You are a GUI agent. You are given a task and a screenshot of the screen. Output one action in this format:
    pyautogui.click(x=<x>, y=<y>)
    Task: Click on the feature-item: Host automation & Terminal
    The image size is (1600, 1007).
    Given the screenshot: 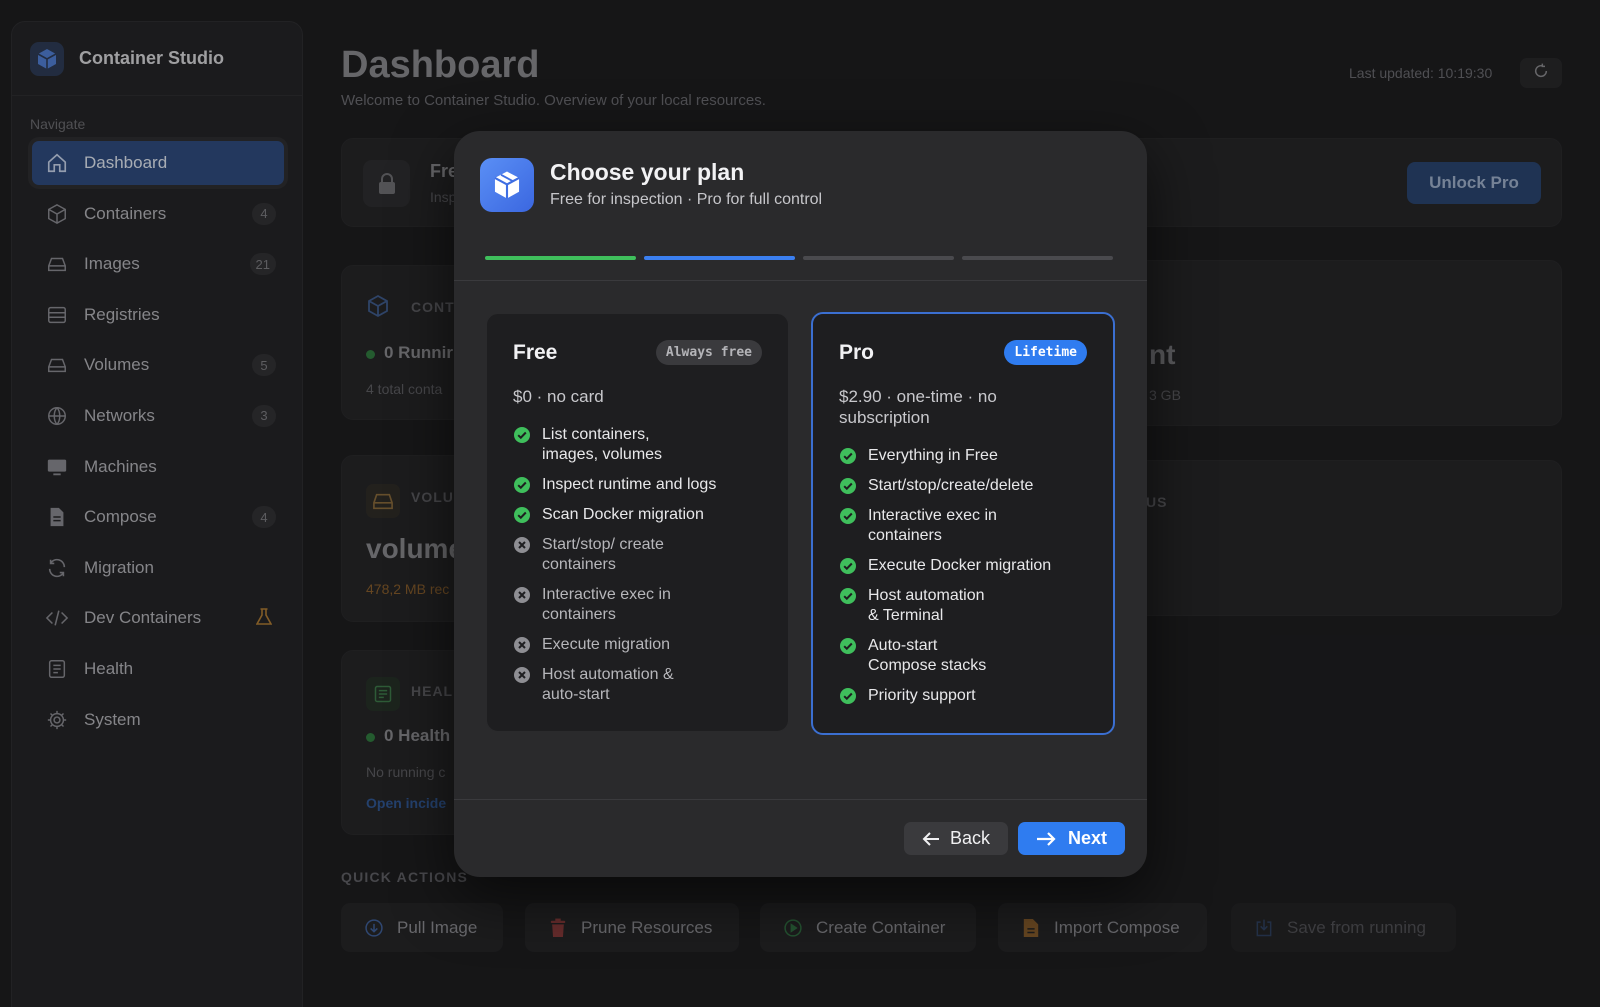 What is the action you would take?
    pyautogui.click(x=958, y=606)
    